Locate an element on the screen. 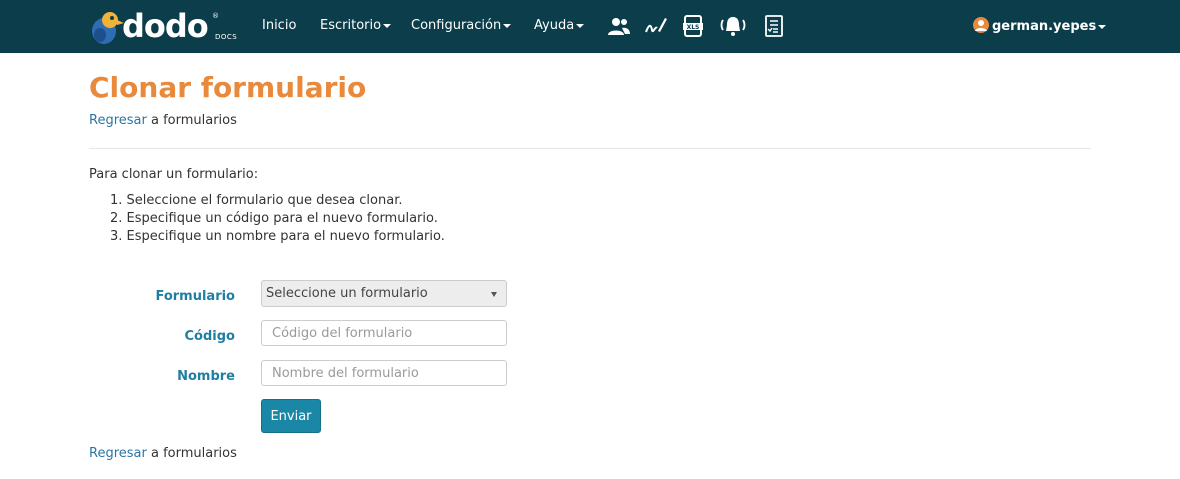  signature-icon is located at coordinates (656, 26).